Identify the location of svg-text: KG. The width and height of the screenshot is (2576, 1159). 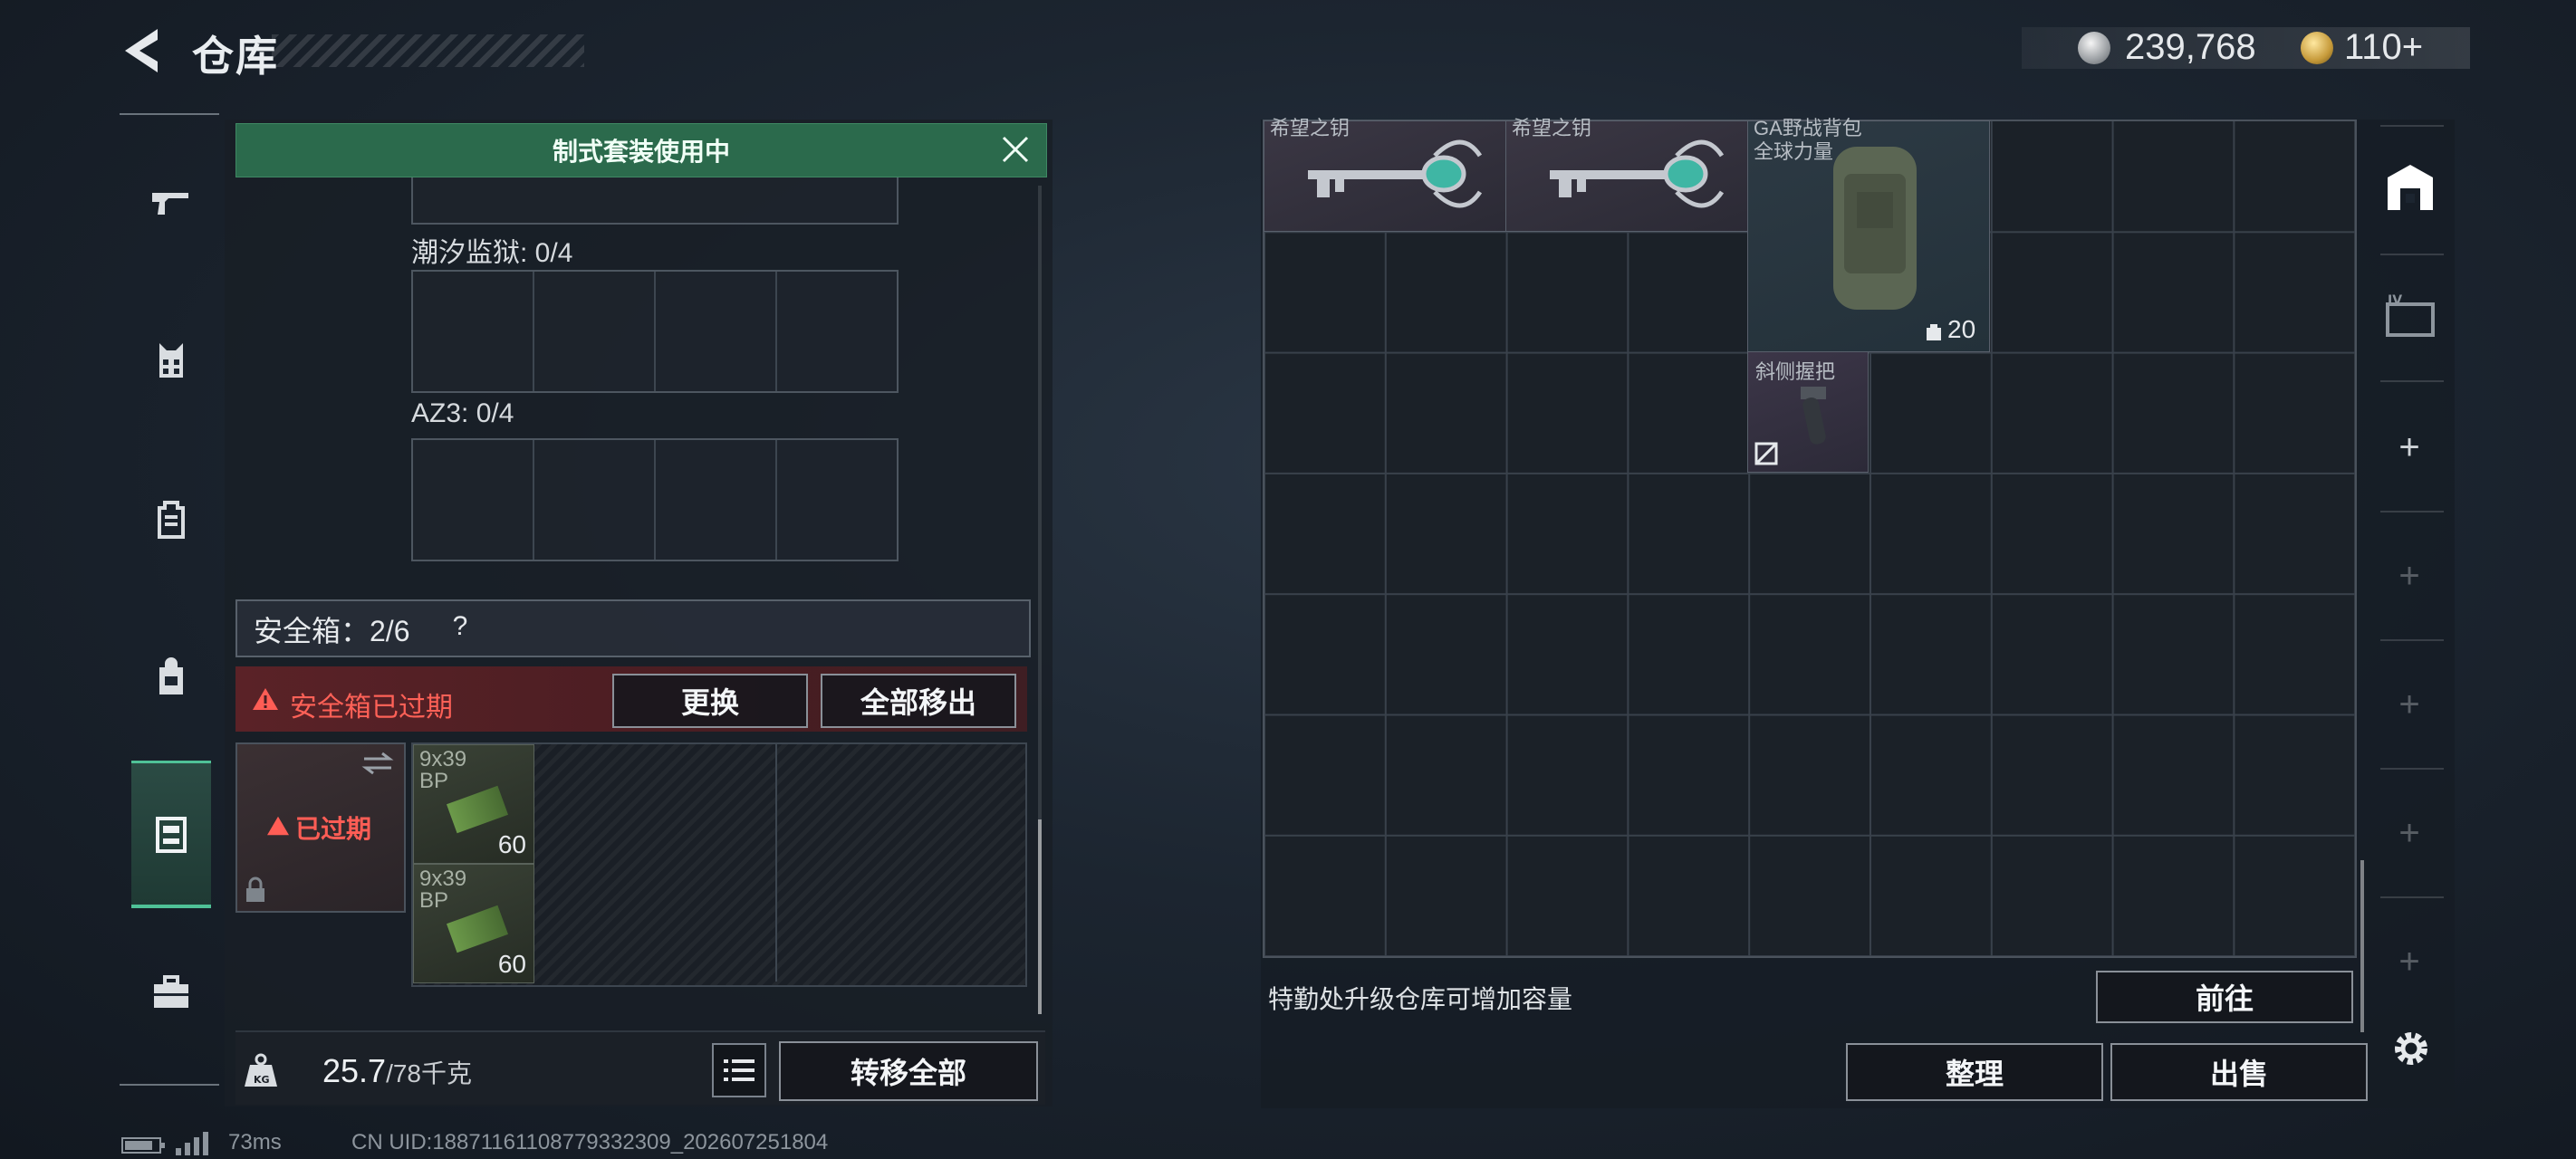
(262, 1080).